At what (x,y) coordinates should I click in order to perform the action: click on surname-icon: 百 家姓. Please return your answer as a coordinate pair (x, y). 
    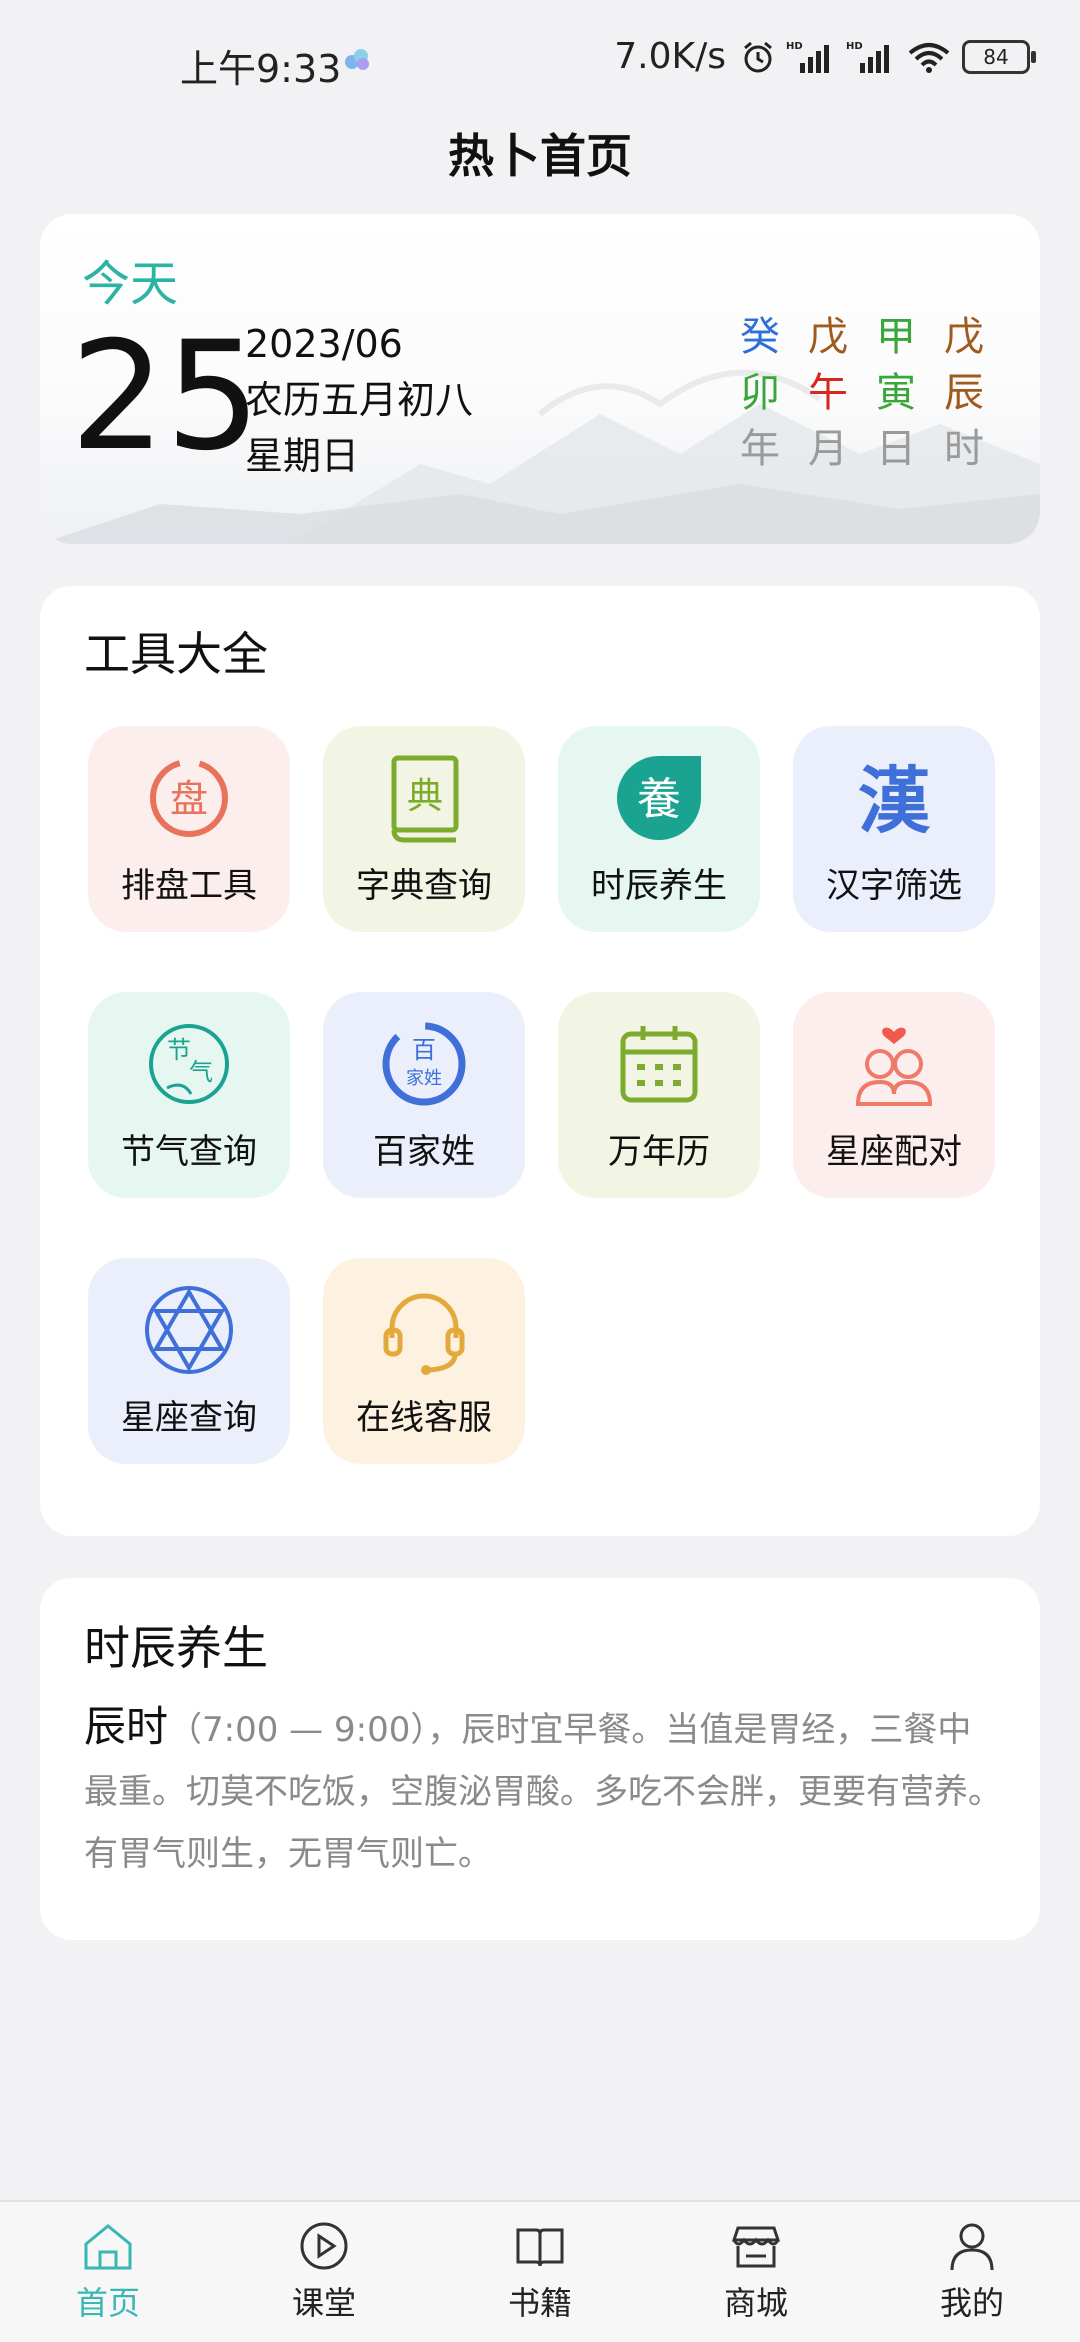
    Looking at the image, I should click on (424, 1064).